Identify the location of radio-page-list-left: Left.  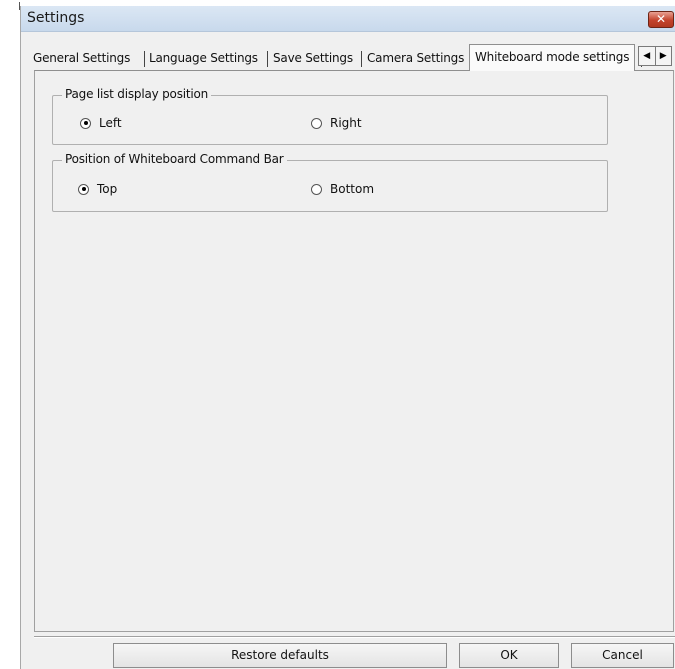
(101, 123).